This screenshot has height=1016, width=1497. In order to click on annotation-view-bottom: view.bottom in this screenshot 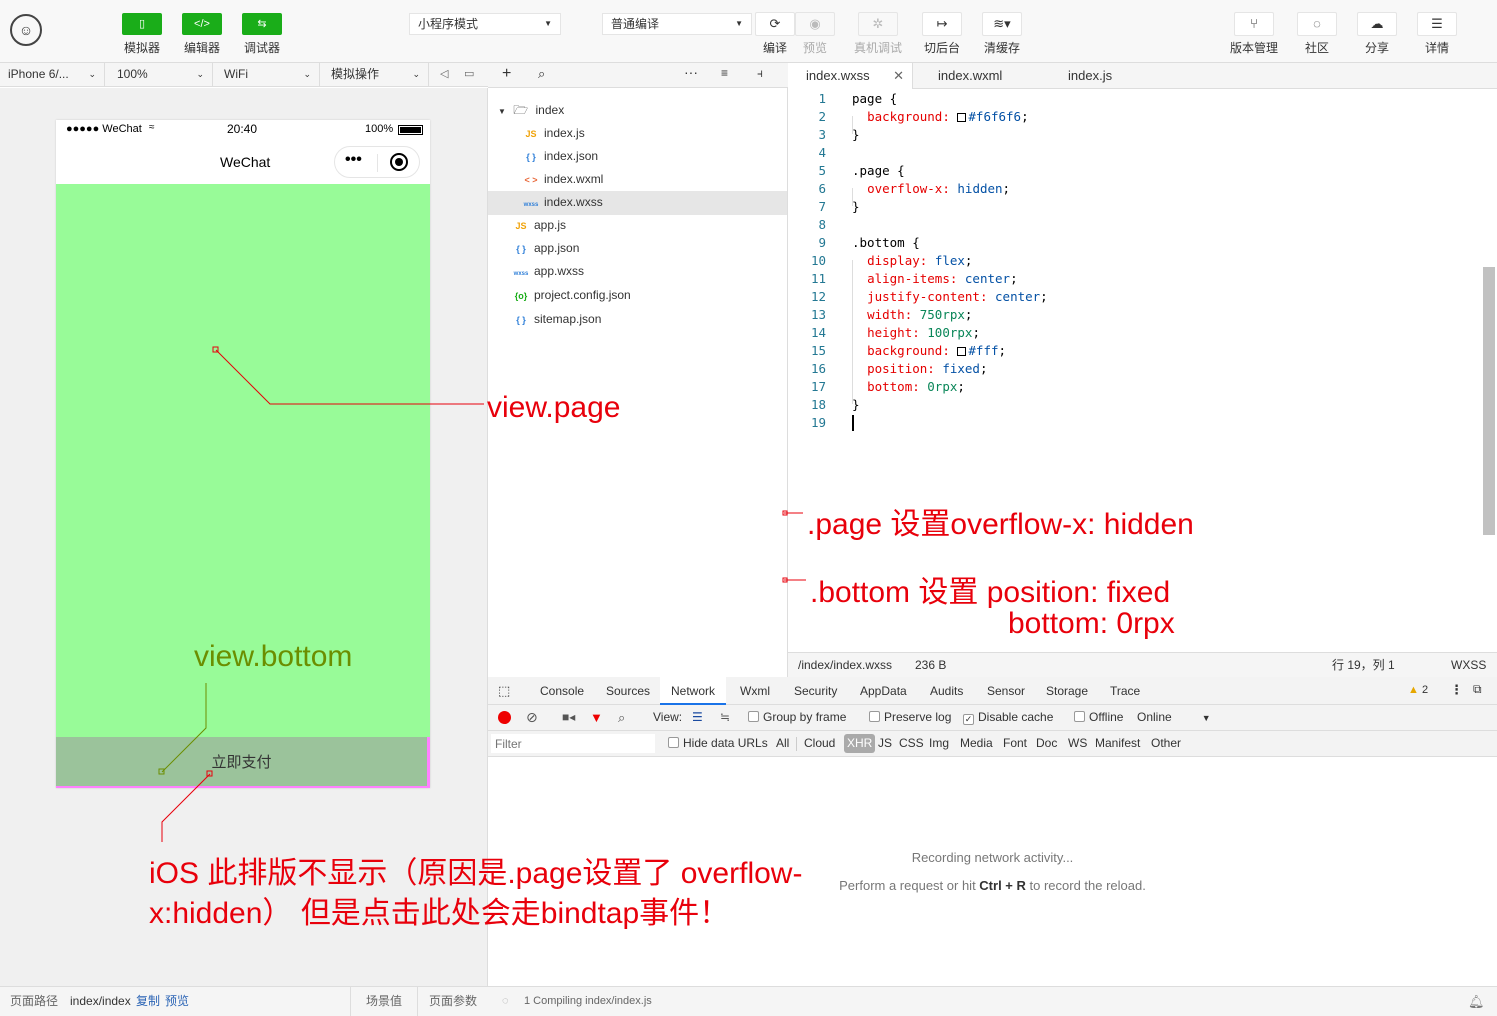, I will do `click(273, 656)`.